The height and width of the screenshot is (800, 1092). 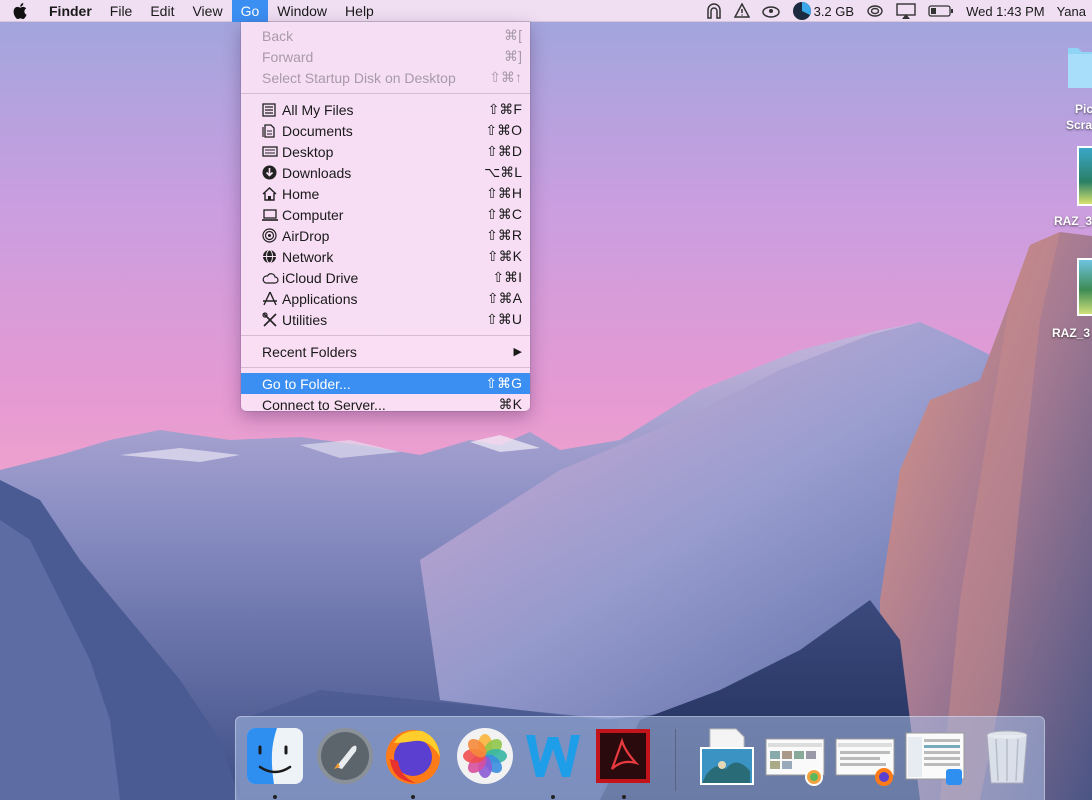 I want to click on image-file-icon, so click(x=727, y=756).